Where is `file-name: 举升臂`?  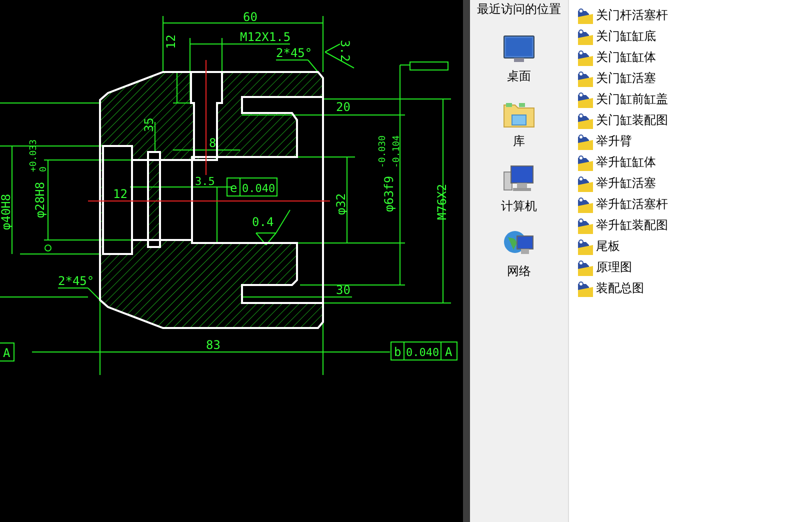
file-name: 举升臂 is located at coordinates (614, 141).